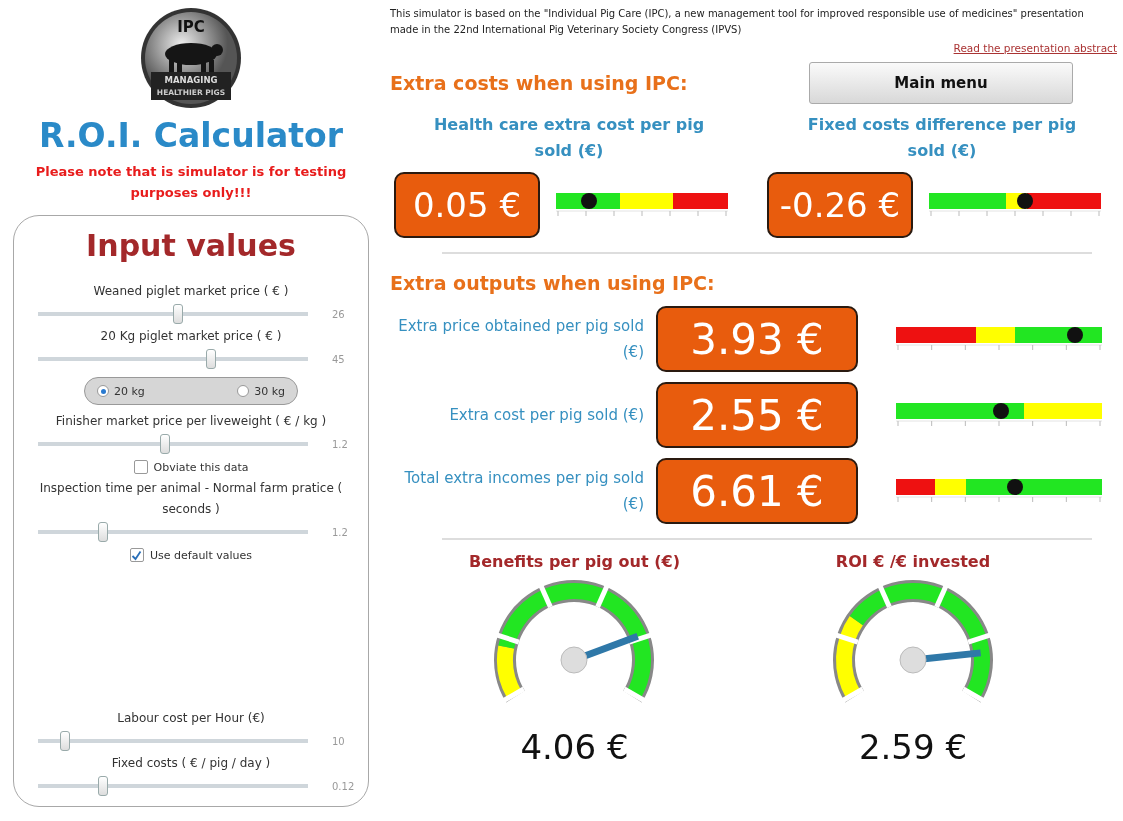 The image size is (1123, 821). What do you see at coordinates (574, 747) in the screenshot?
I see `gauge-value: 4.06 €` at bounding box center [574, 747].